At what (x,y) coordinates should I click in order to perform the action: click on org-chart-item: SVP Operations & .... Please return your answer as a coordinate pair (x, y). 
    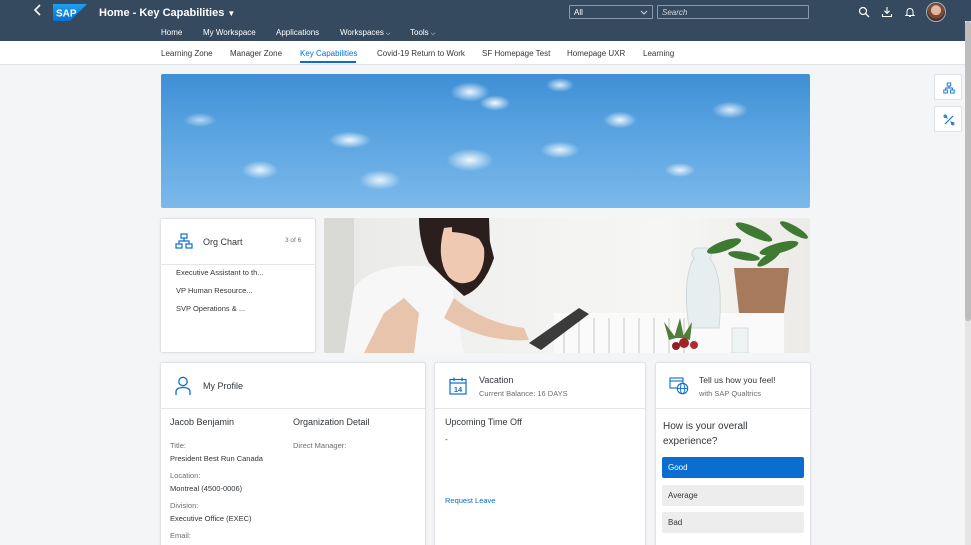
    Looking at the image, I should click on (210, 308).